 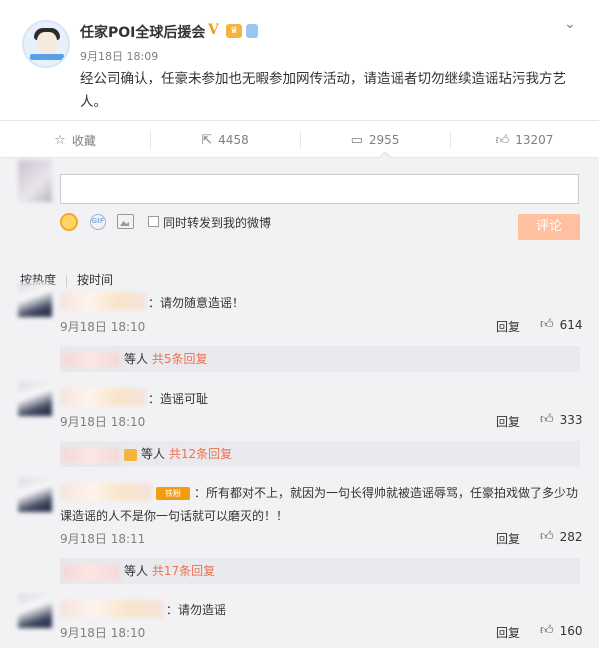 What do you see at coordinates (119, 56) in the screenshot?
I see `post-time: 9月18日 18:09` at bounding box center [119, 56].